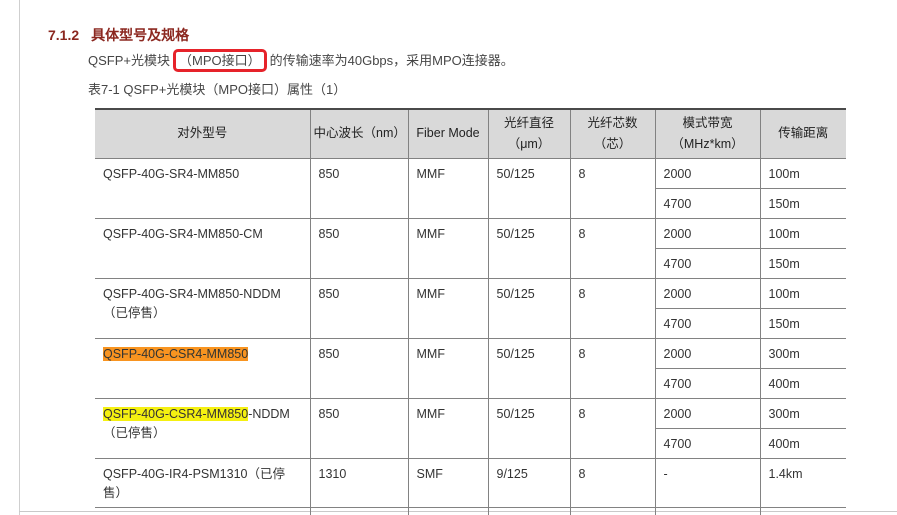 The height and width of the screenshot is (515, 897). What do you see at coordinates (203, 248) in the screenshot?
I see `model-cell: QSFP-40G-SR4-MM850-CM` at bounding box center [203, 248].